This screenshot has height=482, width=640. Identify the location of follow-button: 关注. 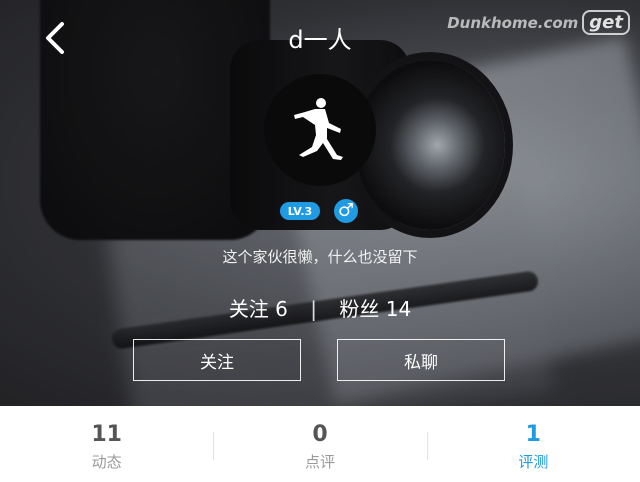
(217, 360).